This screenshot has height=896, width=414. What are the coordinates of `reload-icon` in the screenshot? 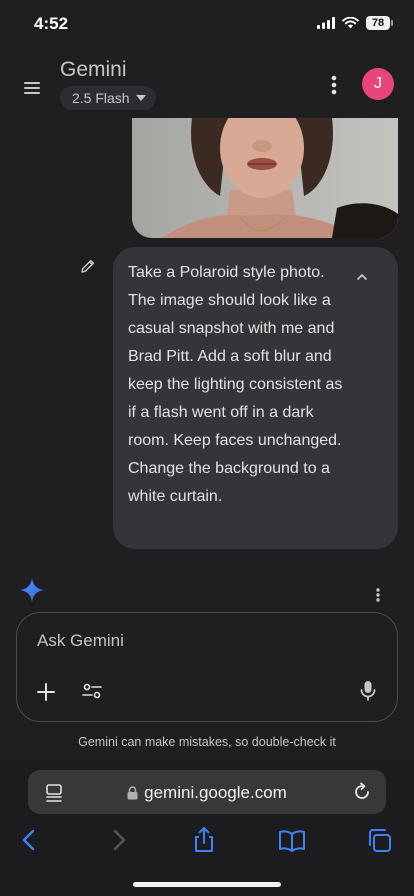 It's located at (362, 792).